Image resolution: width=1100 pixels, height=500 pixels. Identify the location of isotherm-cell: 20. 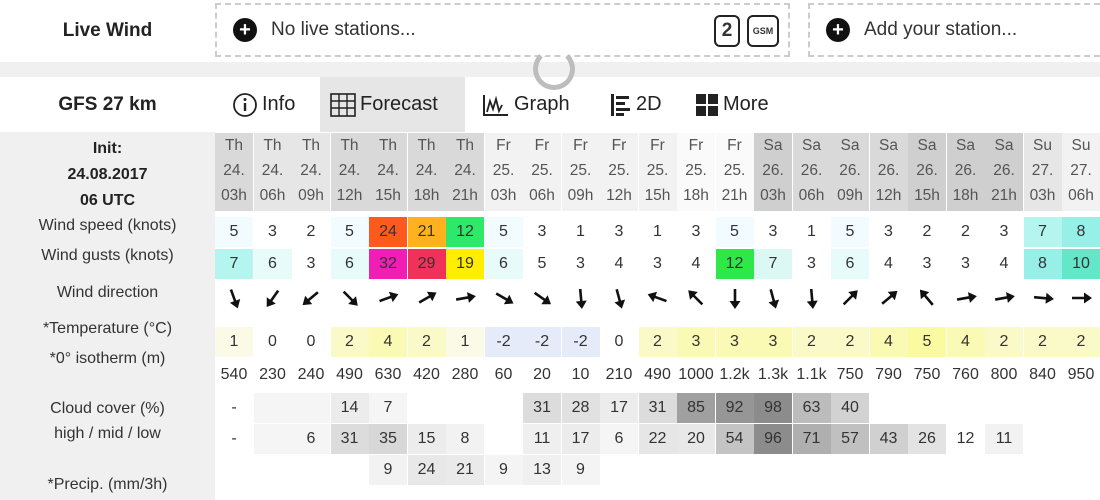
(542, 374).